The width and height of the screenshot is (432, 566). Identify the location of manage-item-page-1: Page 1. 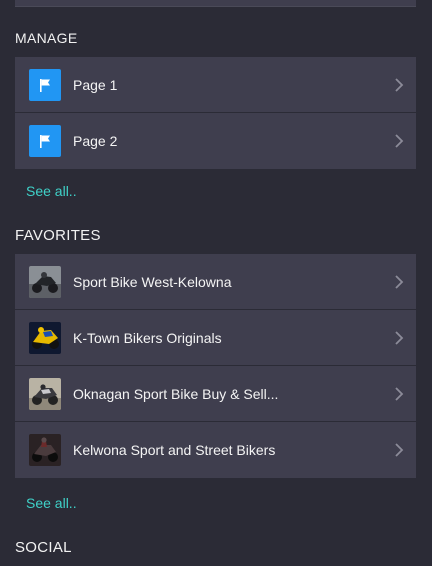
(215, 85).